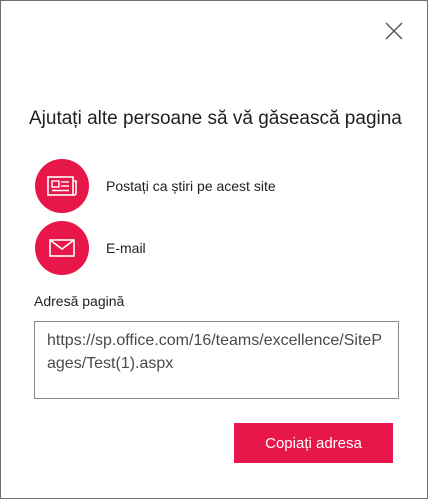 Image resolution: width=430 pixels, height=501 pixels. What do you see at coordinates (90, 248) in the screenshot?
I see `email-button: E-mail` at bounding box center [90, 248].